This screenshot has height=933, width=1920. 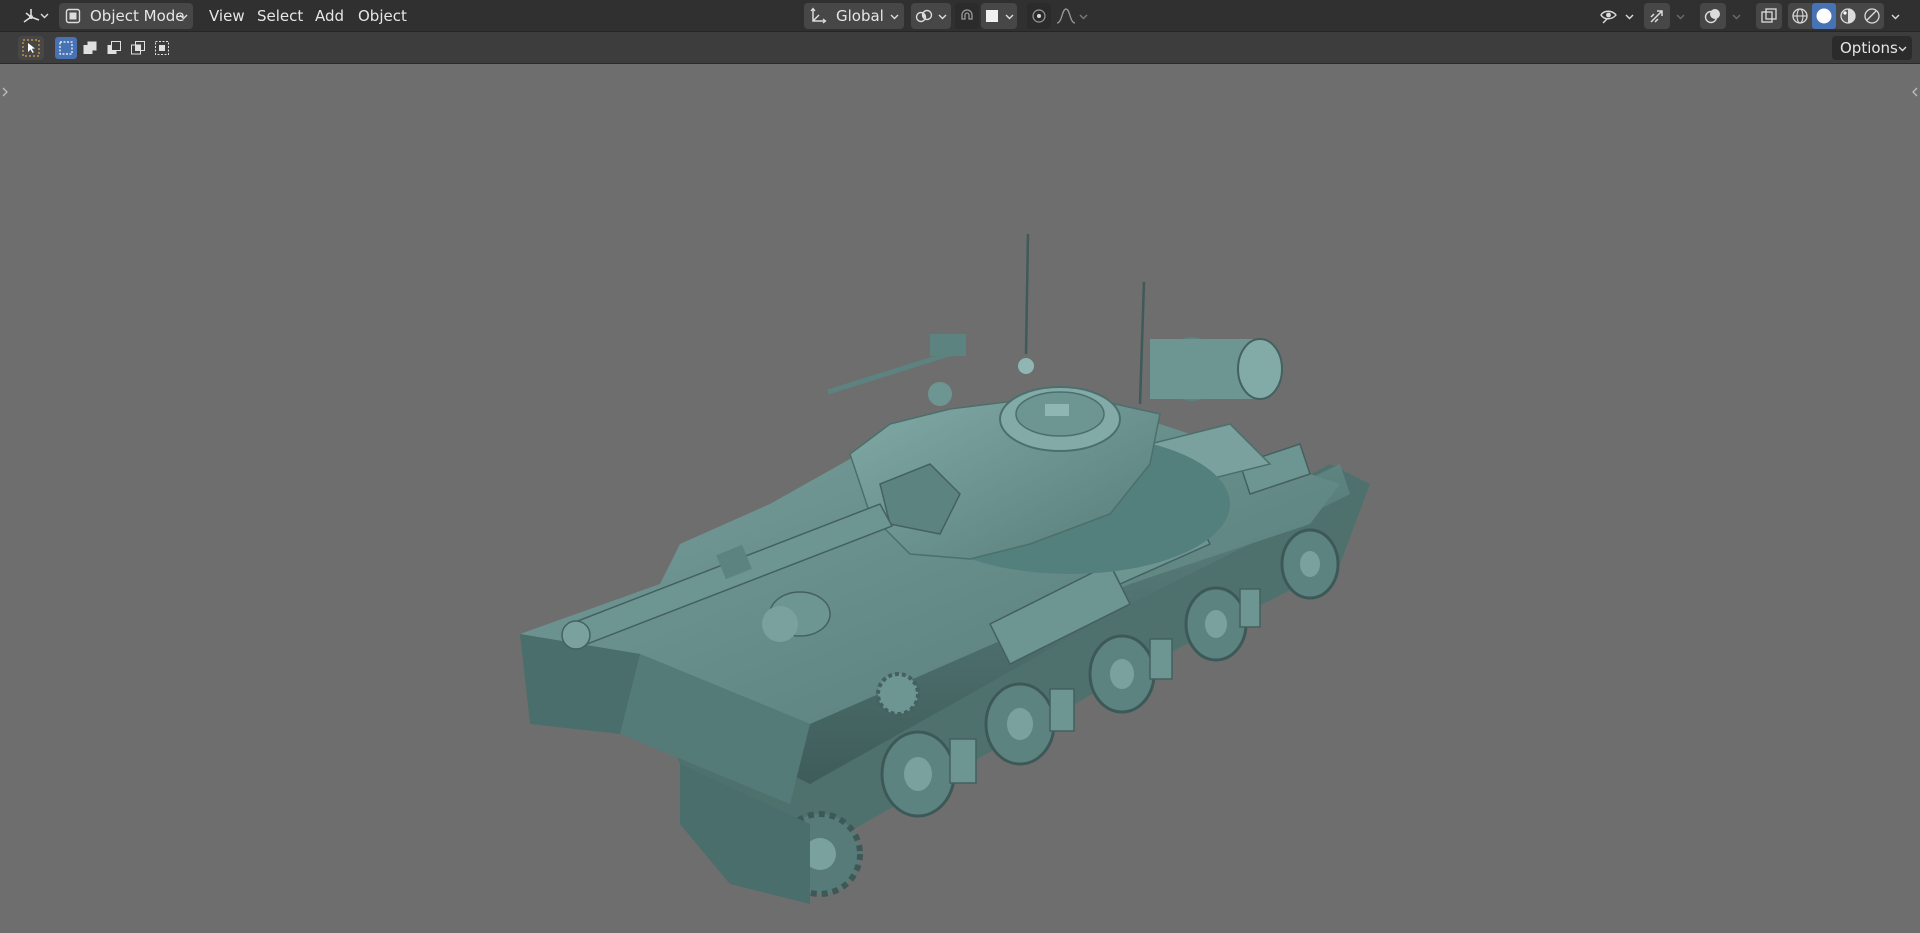 I want to click on select-mode-extend, so click(x=90, y=48).